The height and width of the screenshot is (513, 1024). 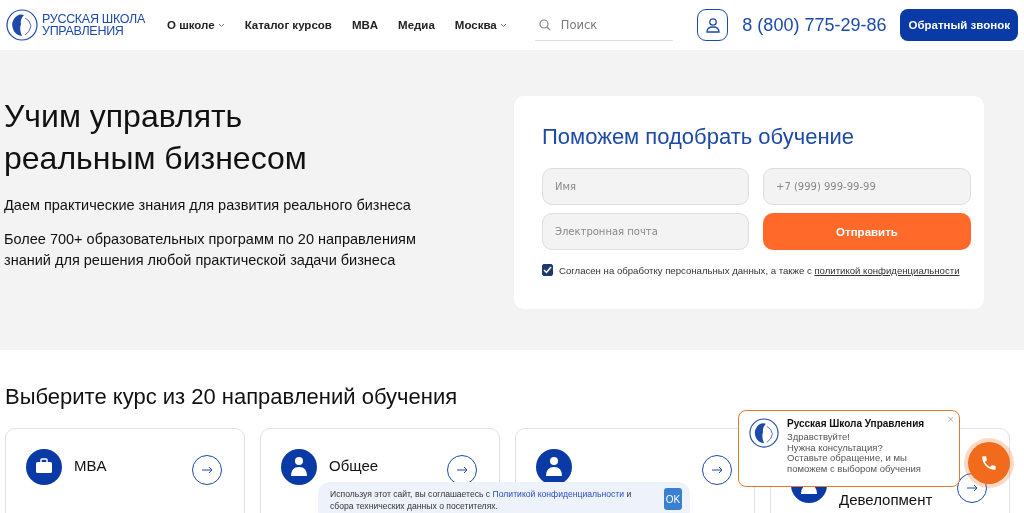 What do you see at coordinates (608, 24) in the screenshot?
I see `search-field: Поиск` at bounding box center [608, 24].